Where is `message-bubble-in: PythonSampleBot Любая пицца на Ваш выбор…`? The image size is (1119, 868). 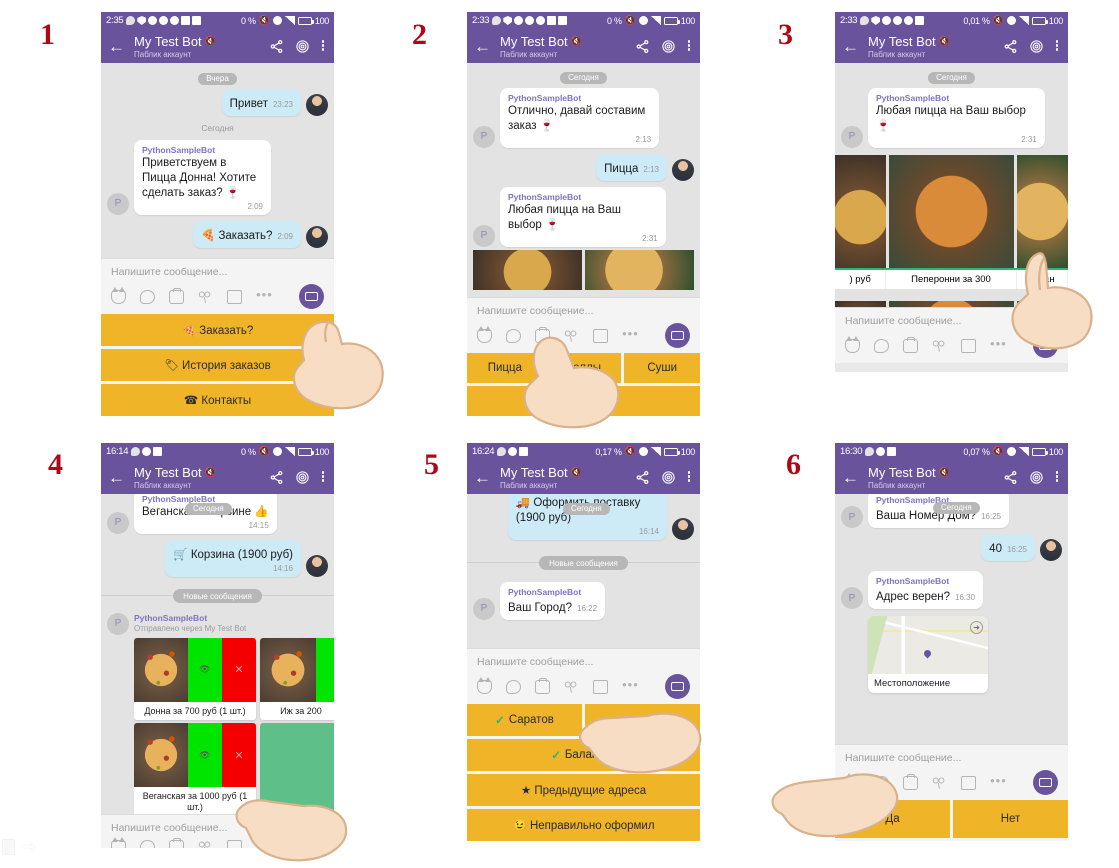 message-bubble-in: PythonSampleBot Любая пицца на Ваш выбор… is located at coordinates (583, 216).